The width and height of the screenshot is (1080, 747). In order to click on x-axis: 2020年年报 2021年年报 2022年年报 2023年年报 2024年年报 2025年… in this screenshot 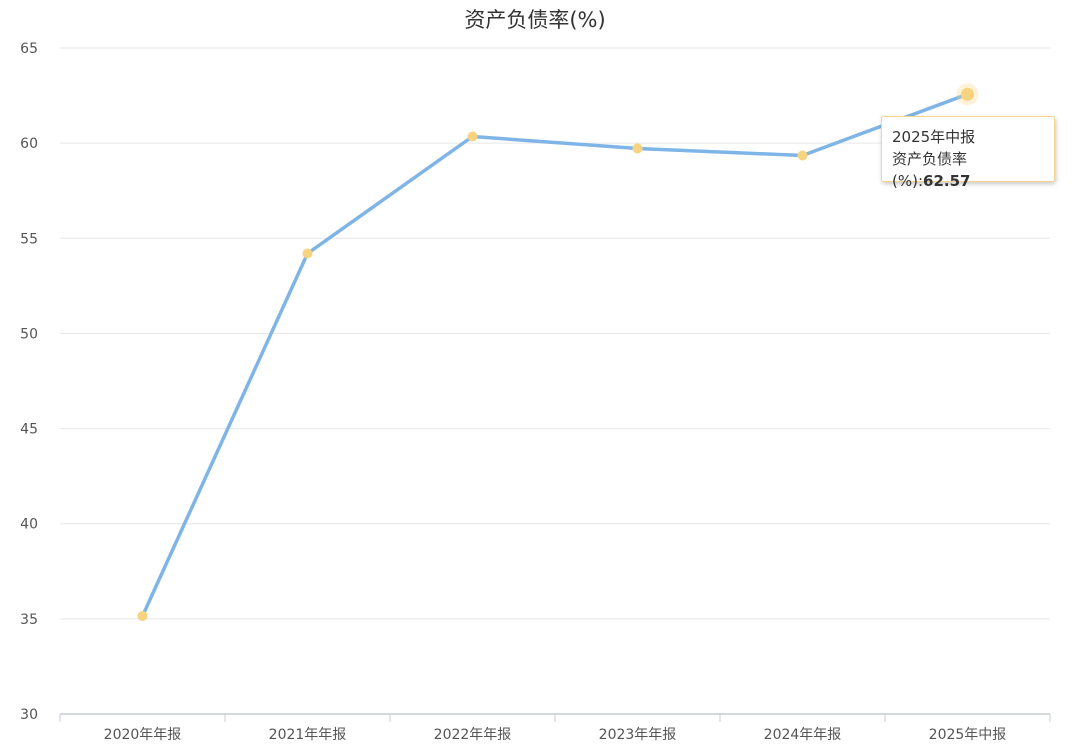, I will do `click(555, 728)`.